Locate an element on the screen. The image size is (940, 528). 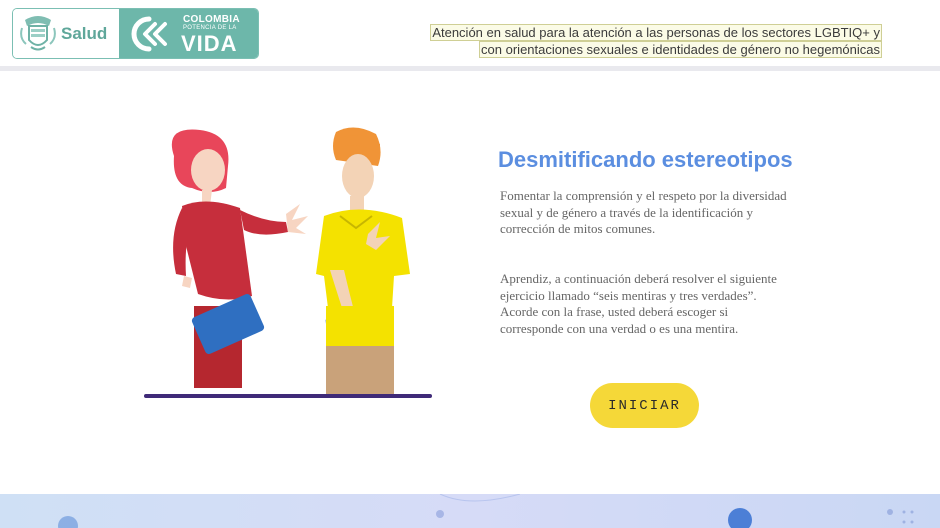
colombia-potencia-logo: COLOMBIA POTENCIA DE LA VIDA is located at coordinates (188, 33).